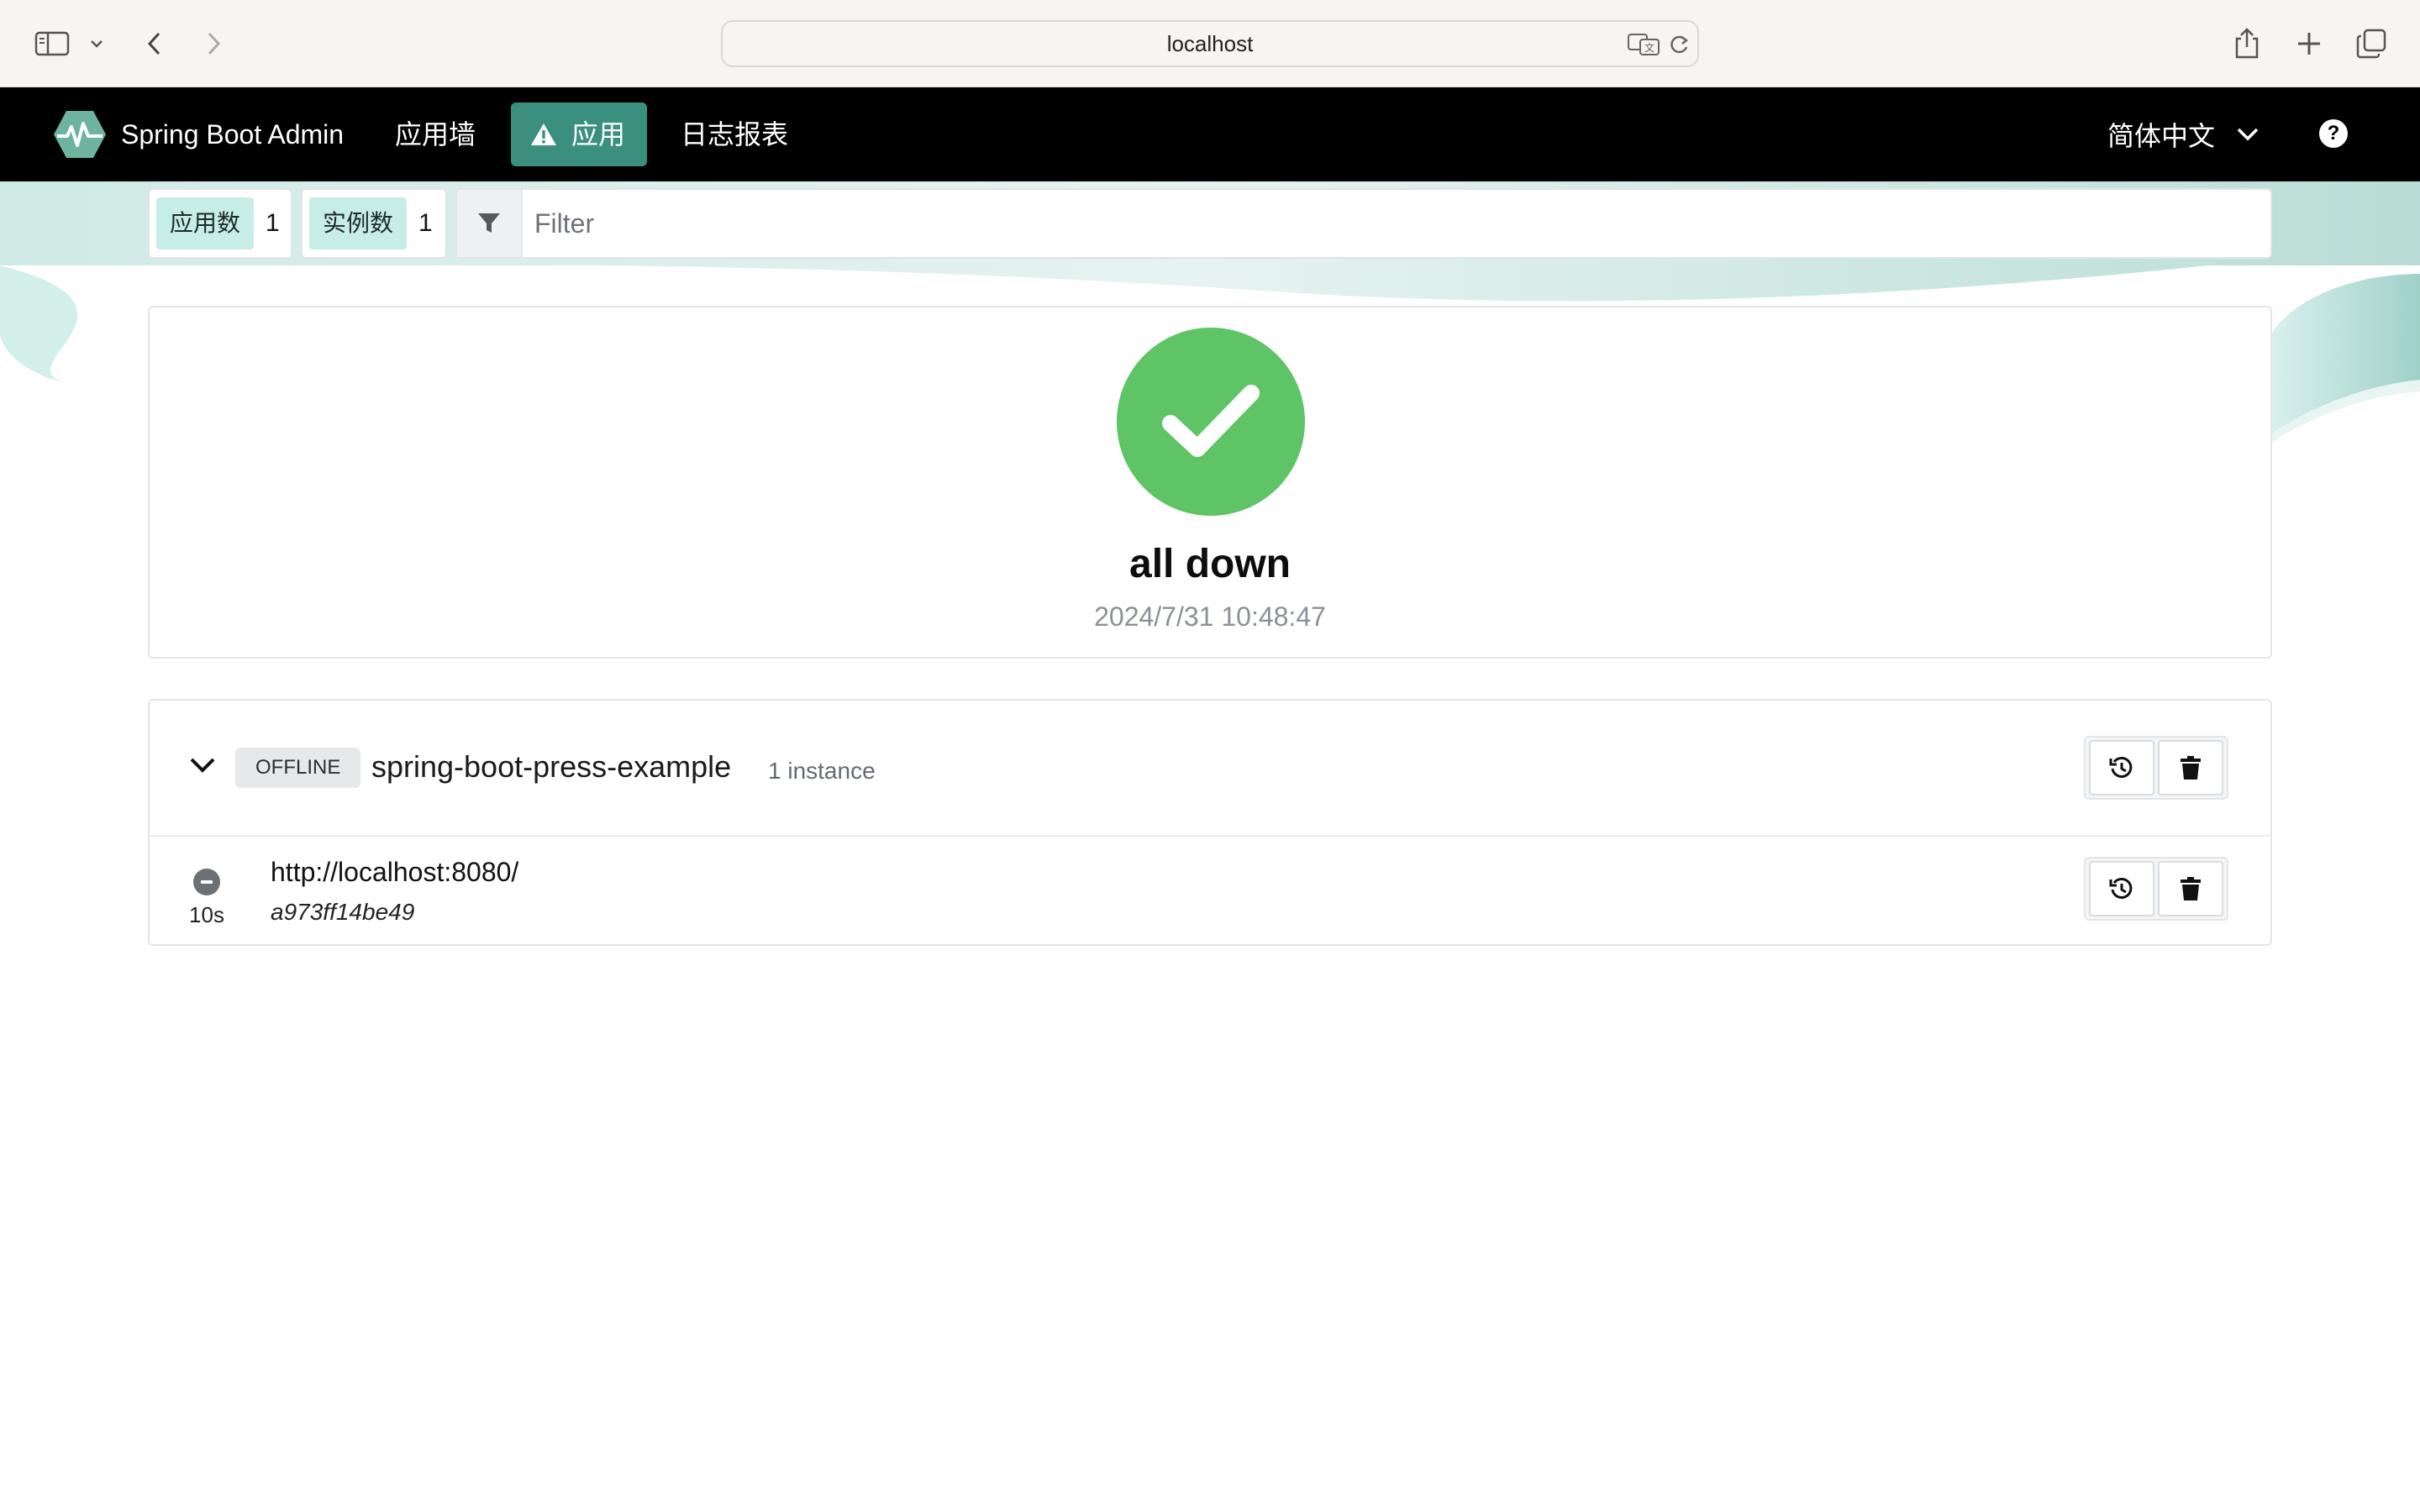  What do you see at coordinates (734, 134) in the screenshot?
I see `nav-item-journal: 日志报表` at bounding box center [734, 134].